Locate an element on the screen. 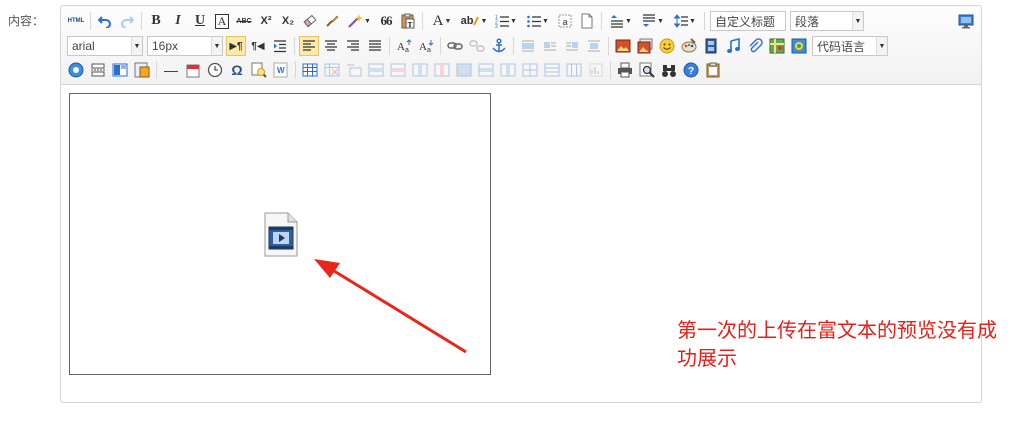 The image size is (1031, 428). multi-image-icon is located at coordinates (645, 46).